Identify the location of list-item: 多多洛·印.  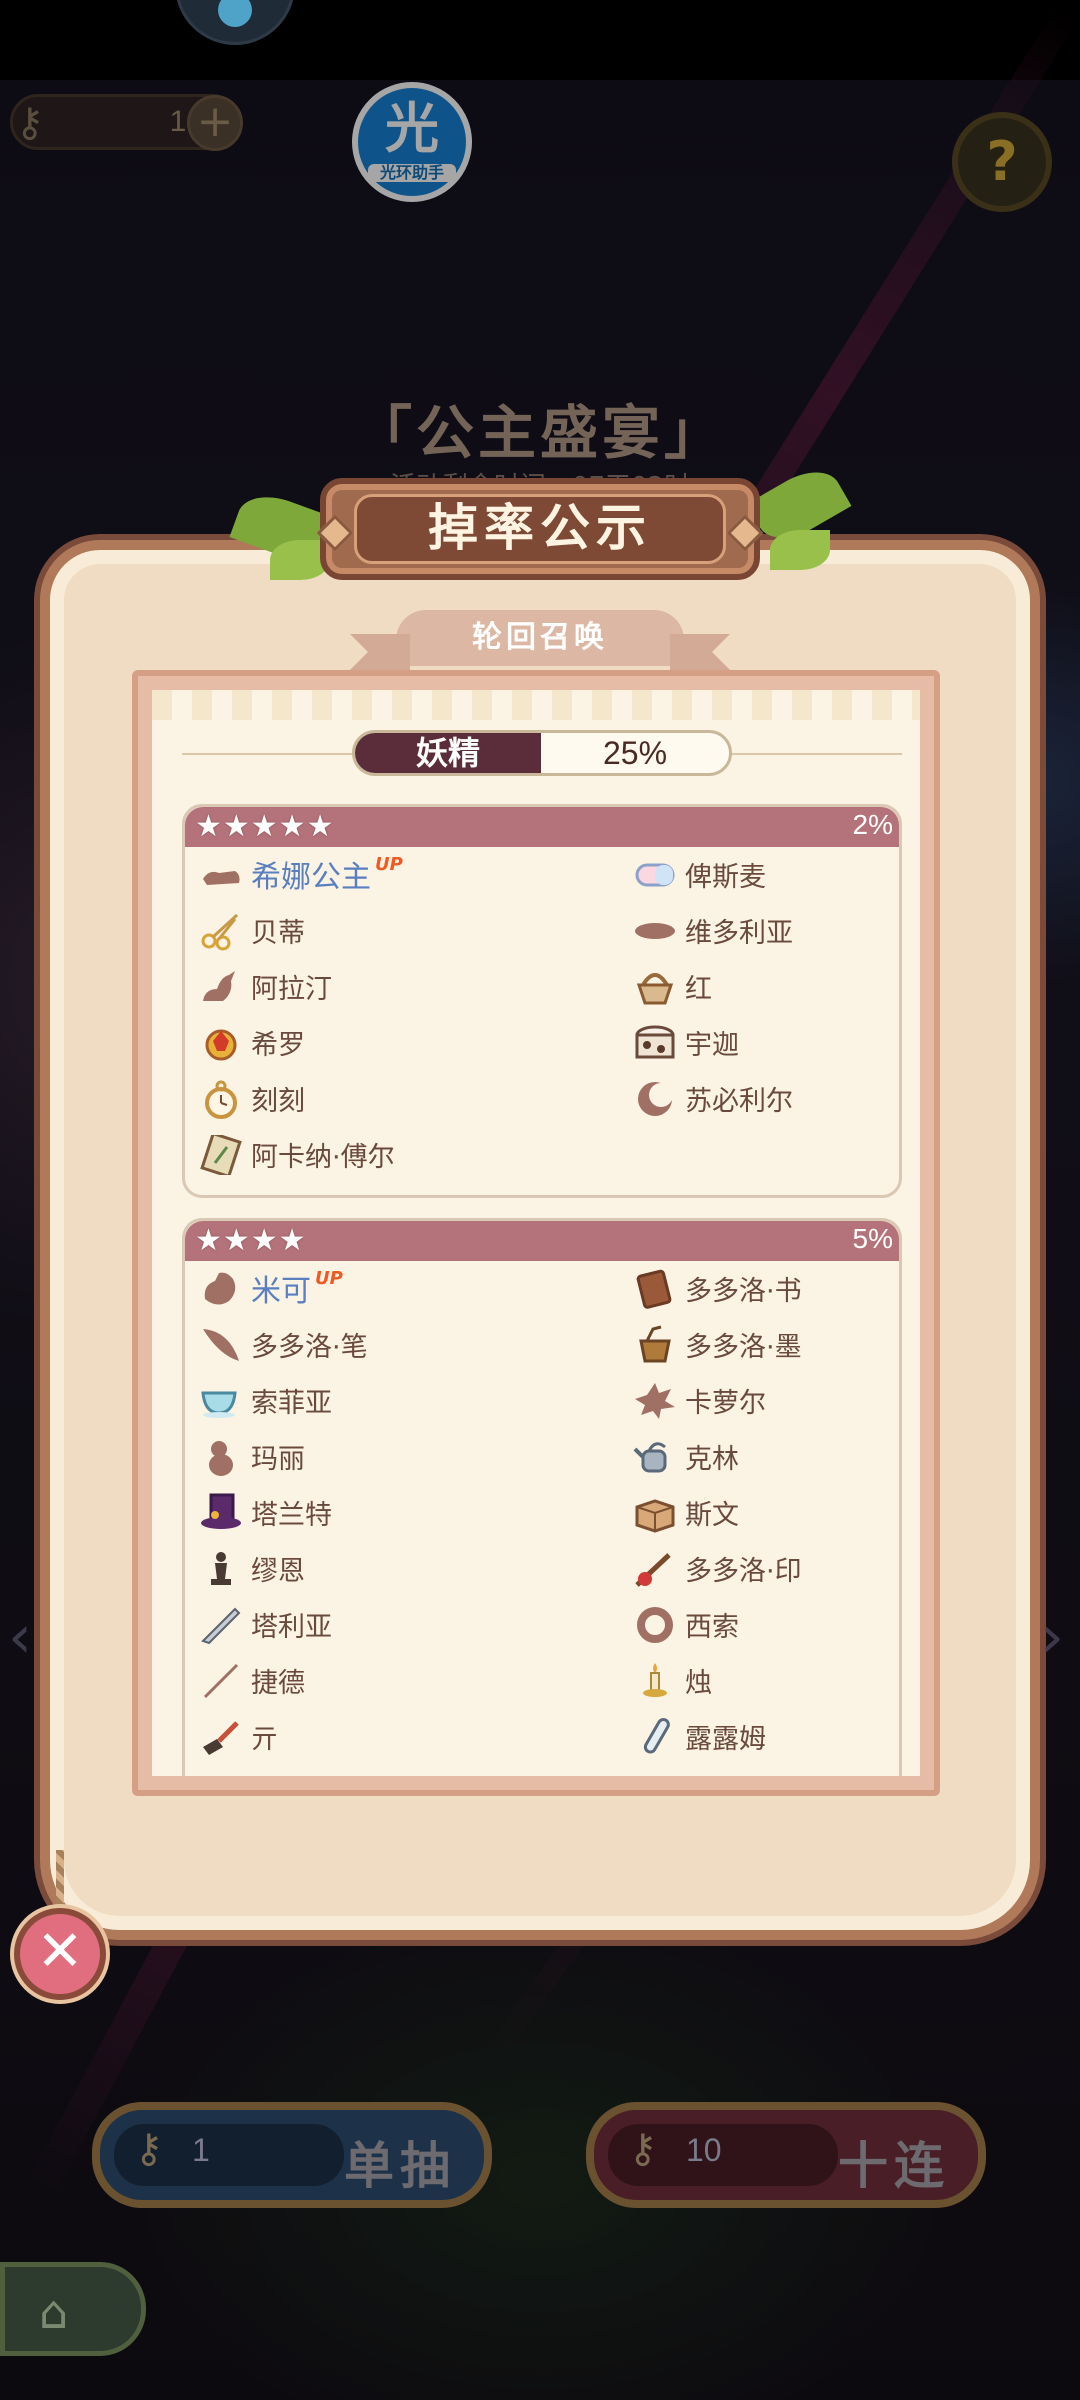
(769, 1568).